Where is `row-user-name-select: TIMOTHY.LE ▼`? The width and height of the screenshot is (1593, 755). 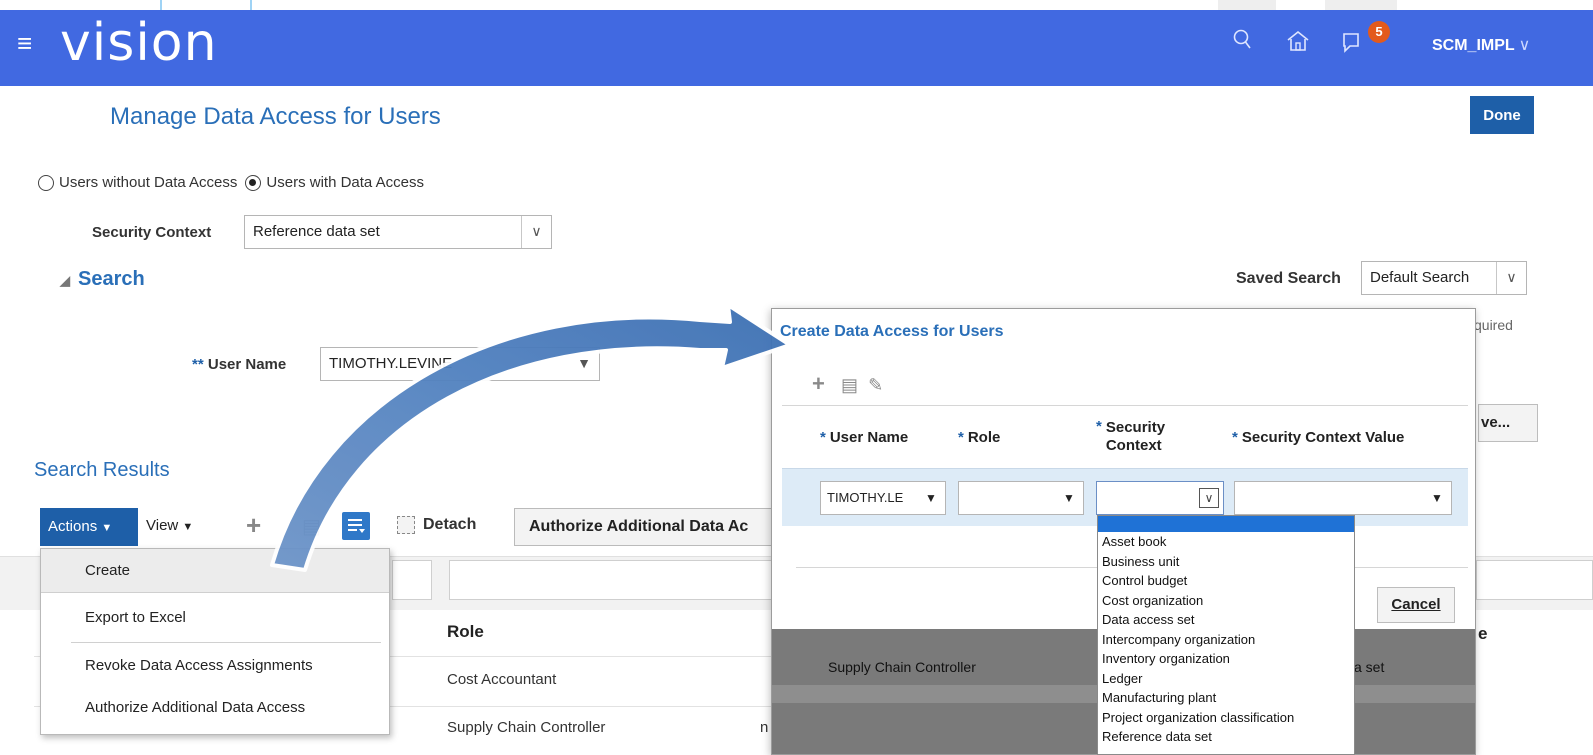
row-user-name-select: TIMOTHY.LE ▼ is located at coordinates (883, 498).